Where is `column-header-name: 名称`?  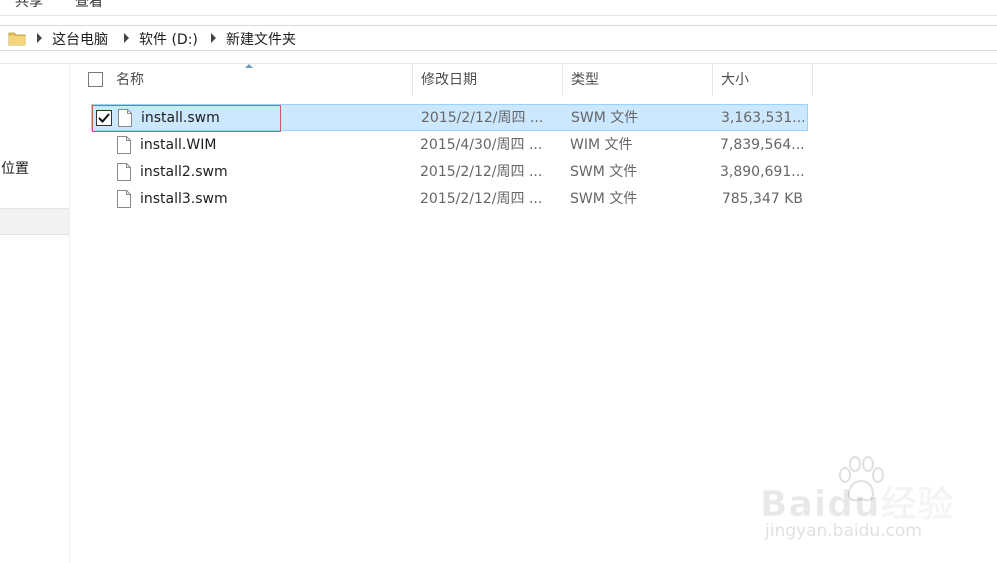 column-header-name: 名称 is located at coordinates (260, 80).